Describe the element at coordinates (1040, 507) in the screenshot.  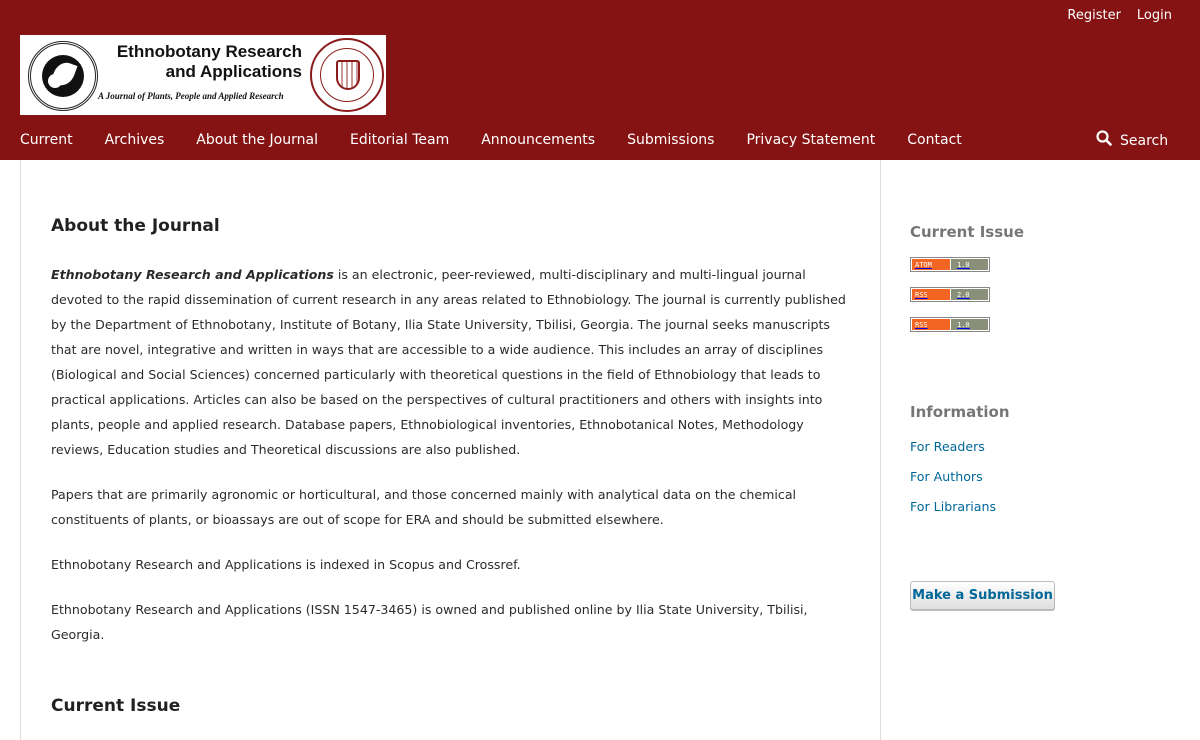
I see `for-librarians-link: For Librarians` at that location.